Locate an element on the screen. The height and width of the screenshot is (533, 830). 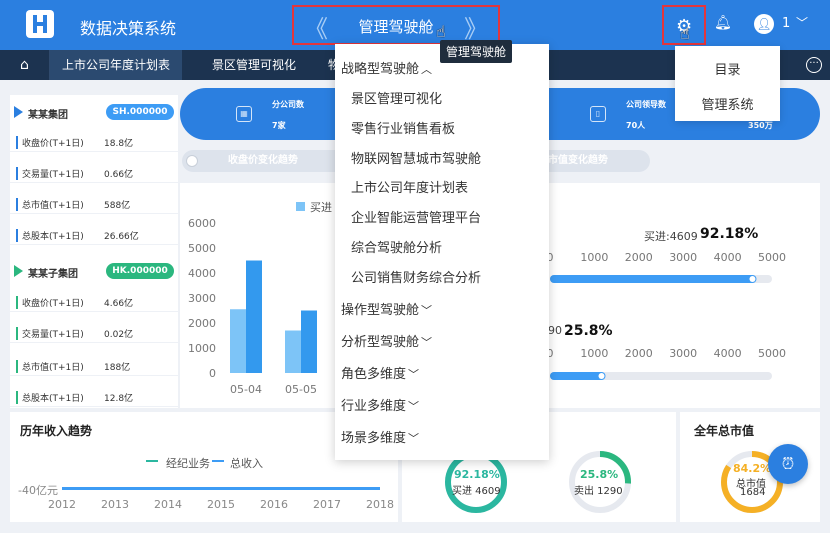
progress-percent: 92.18% is located at coordinates (729, 234).